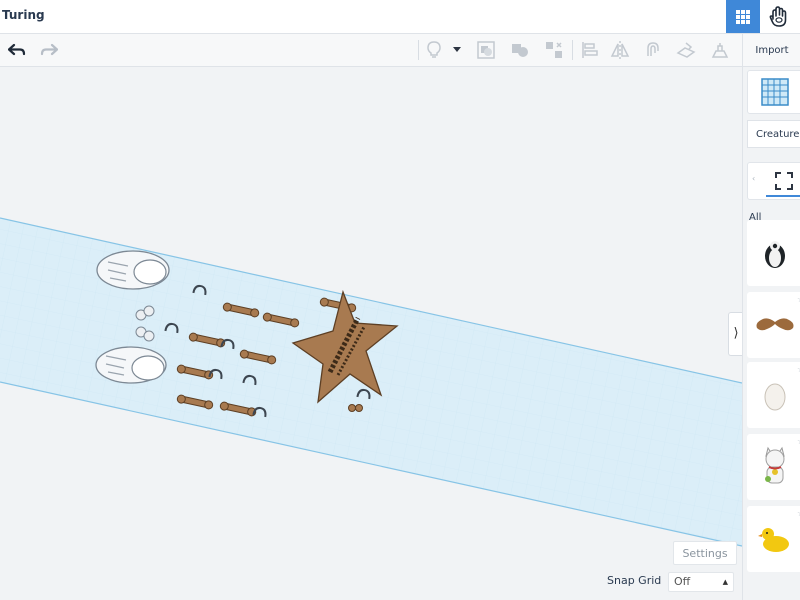 The image size is (800, 600). I want to click on ungroup-button, so click(520, 50).